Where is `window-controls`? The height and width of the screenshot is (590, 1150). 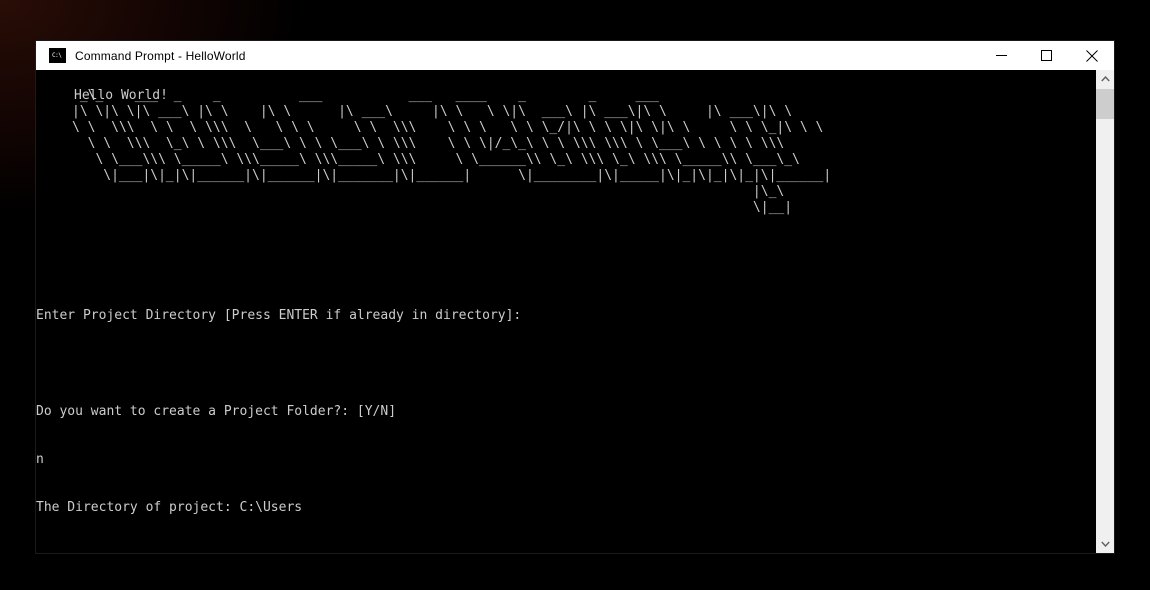 window-controls is located at coordinates (1046, 55).